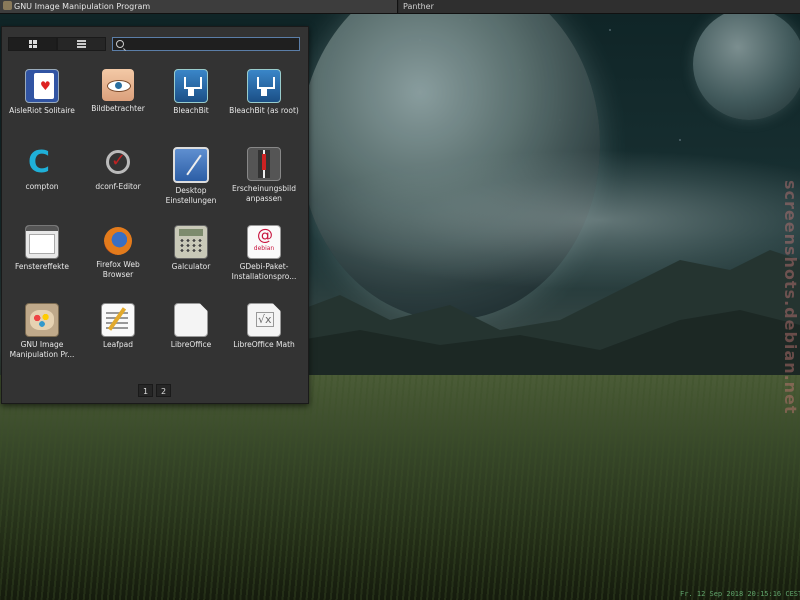 The width and height of the screenshot is (800, 600). Describe the element at coordinates (118, 163) in the screenshot. I see `dconf-icon` at that location.